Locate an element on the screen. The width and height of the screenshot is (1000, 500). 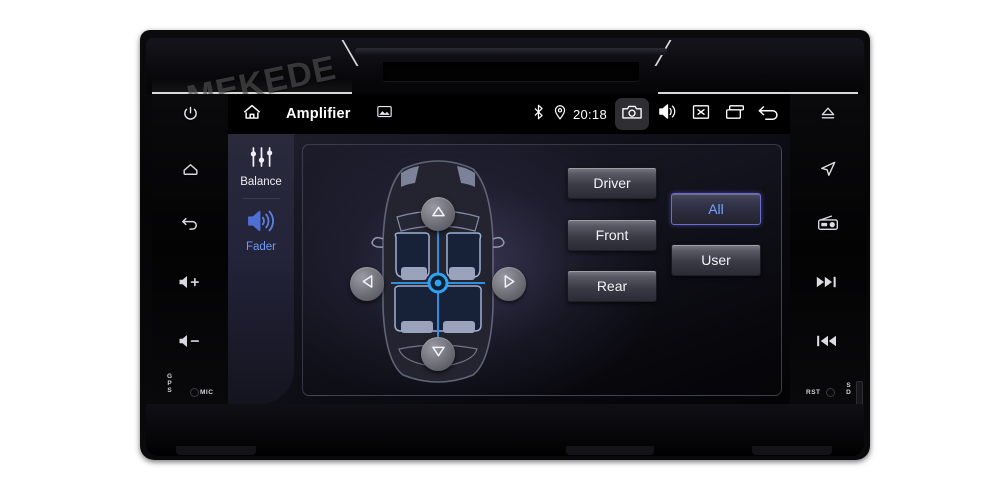
left-button-column is located at coordinates (190, 249).